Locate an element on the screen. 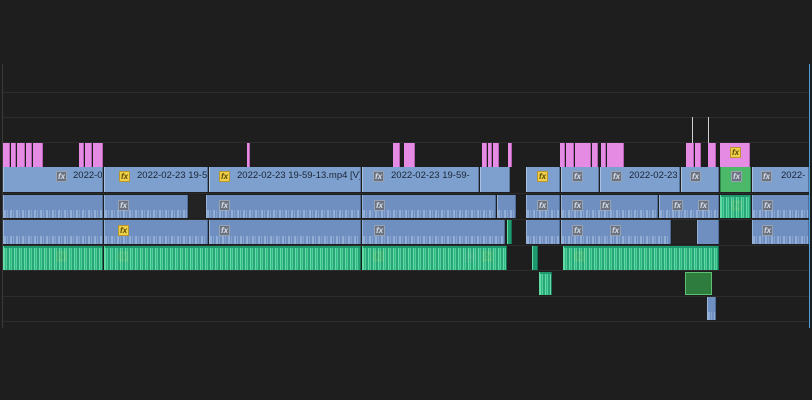  audio-clip-selected: fx is located at coordinates (735, 206).